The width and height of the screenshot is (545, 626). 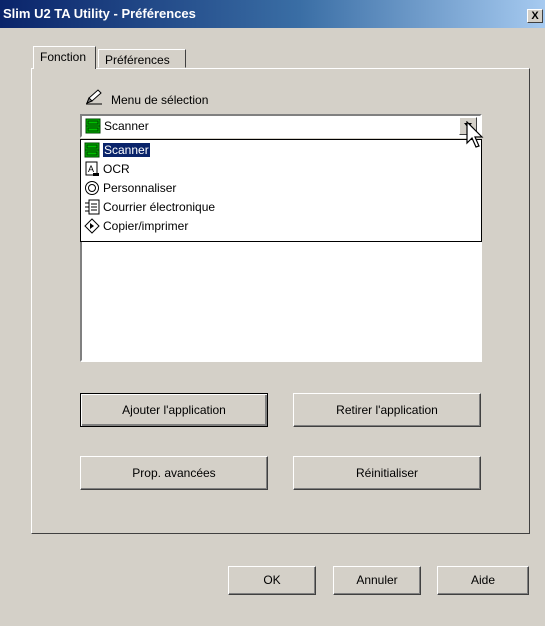 I want to click on copy-print-icon, so click(x=92, y=226).